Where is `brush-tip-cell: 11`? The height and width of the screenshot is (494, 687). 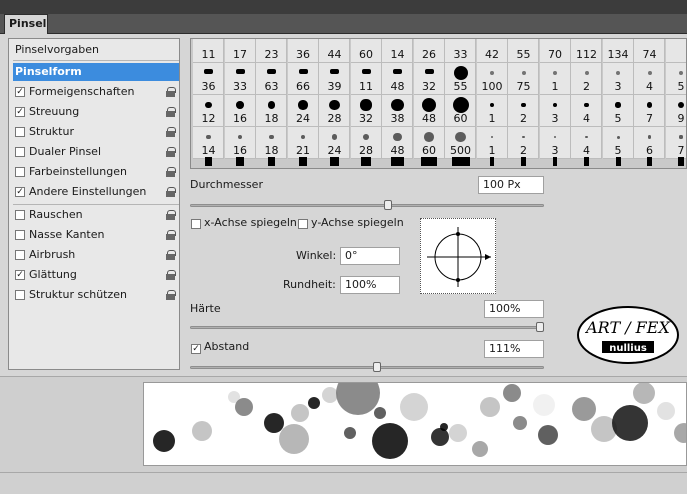
brush-tip-cell: 11 is located at coordinates (366, 79).